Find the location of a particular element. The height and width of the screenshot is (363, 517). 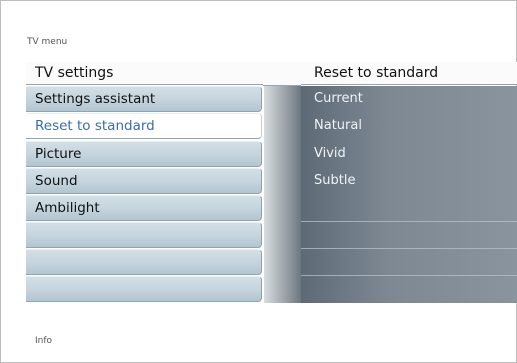

menu-item-ambilight: Ambilight is located at coordinates (144, 208).